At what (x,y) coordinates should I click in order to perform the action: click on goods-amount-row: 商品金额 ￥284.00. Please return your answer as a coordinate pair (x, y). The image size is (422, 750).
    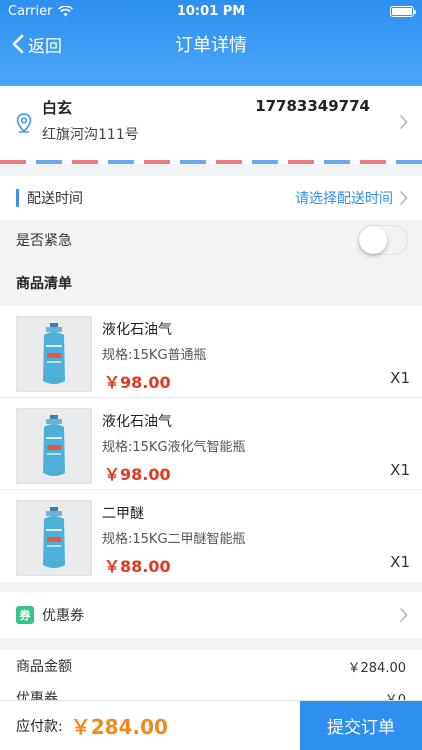
    Looking at the image, I should click on (211, 666).